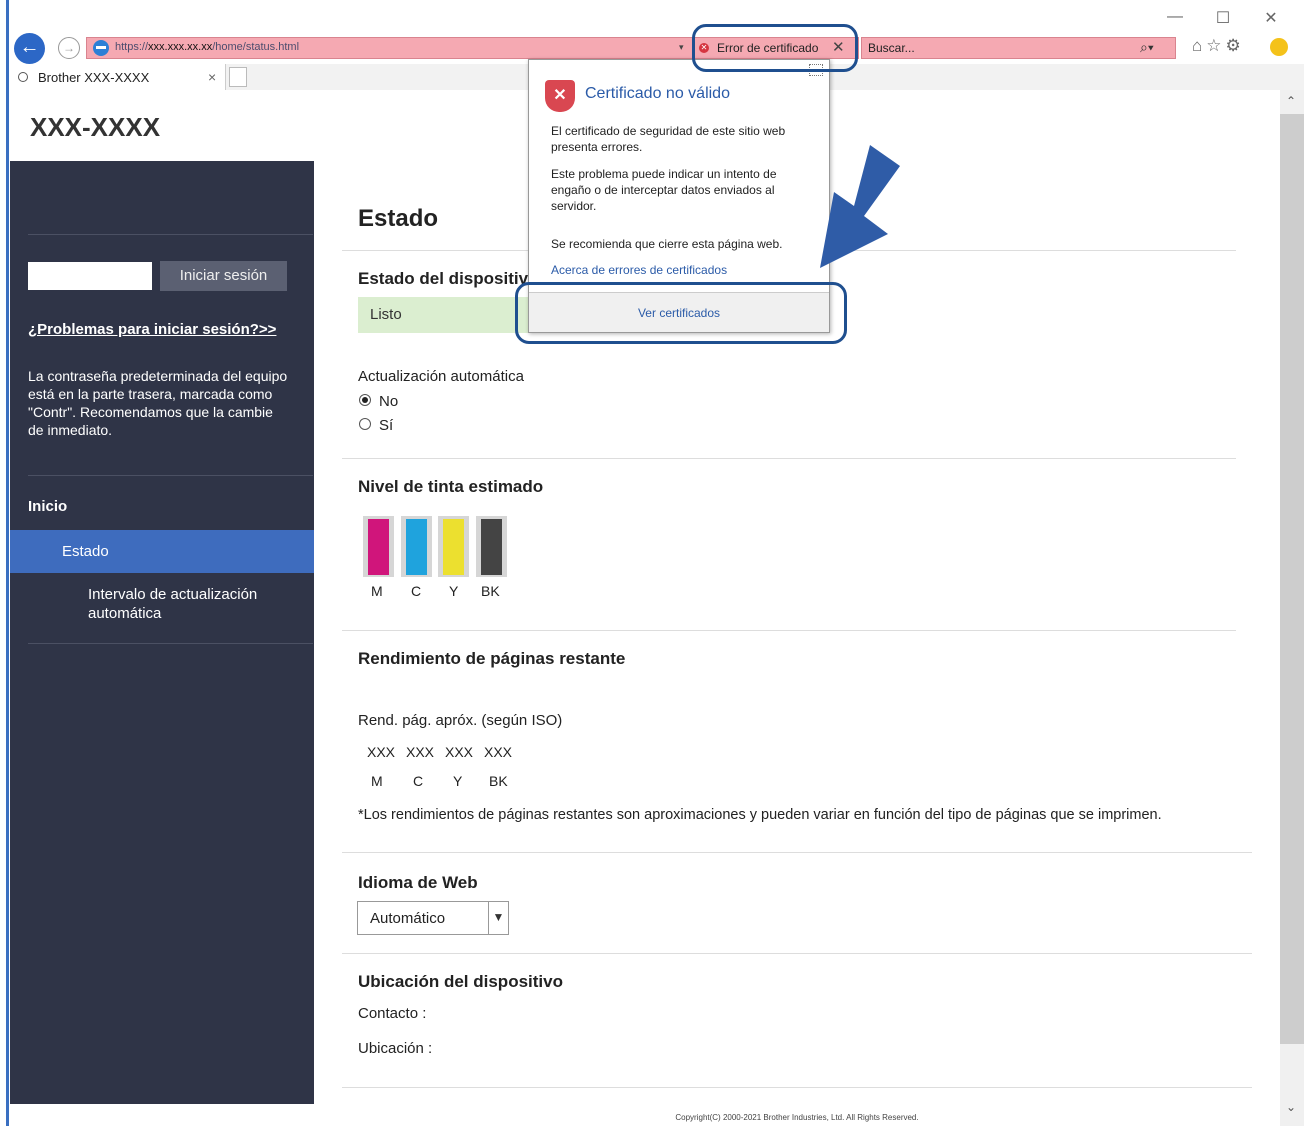 The width and height of the screenshot is (1304, 1126). What do you see at coordinates (460, 720) in the screenshot?
I see `yield-label: Rend. pág. apróx. (según ISO)` at bounding box center [460, 720].